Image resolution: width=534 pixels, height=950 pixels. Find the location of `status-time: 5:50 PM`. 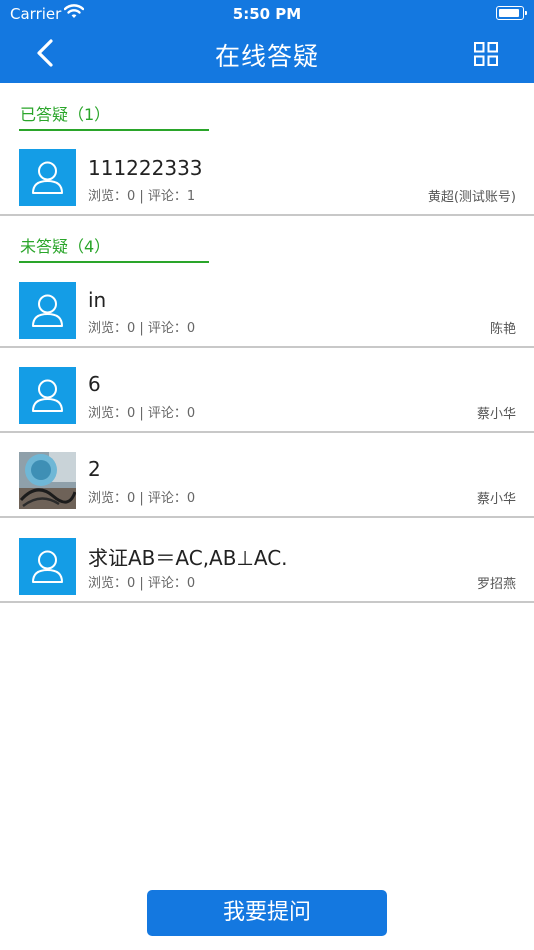

status-time: 5:50 PM is located at coordinates (267, 14).